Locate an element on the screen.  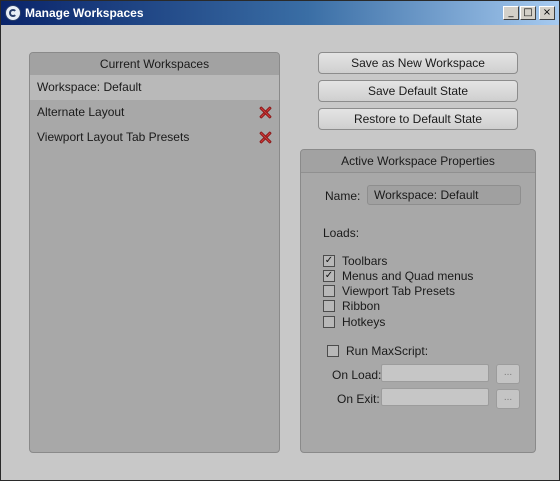
properties-header: Active Workspace Properties is located at coordinates (418, 161).